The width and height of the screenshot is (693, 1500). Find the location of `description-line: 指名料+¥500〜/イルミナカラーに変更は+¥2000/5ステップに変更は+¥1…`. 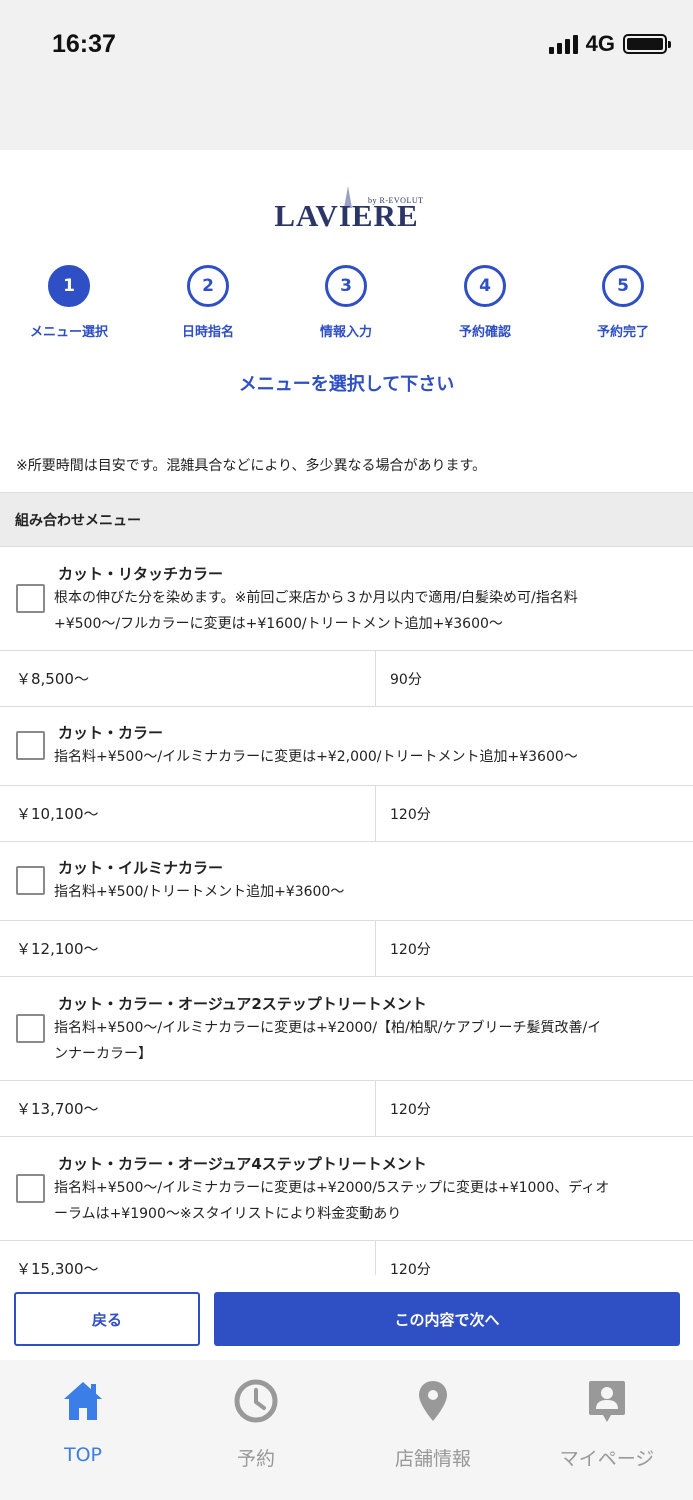

description-line: 指名料+¥500〜/イルミナカラーに変更は+¥2000/5ステップに変更は+¥1… is located at coordinates (332, 1188).